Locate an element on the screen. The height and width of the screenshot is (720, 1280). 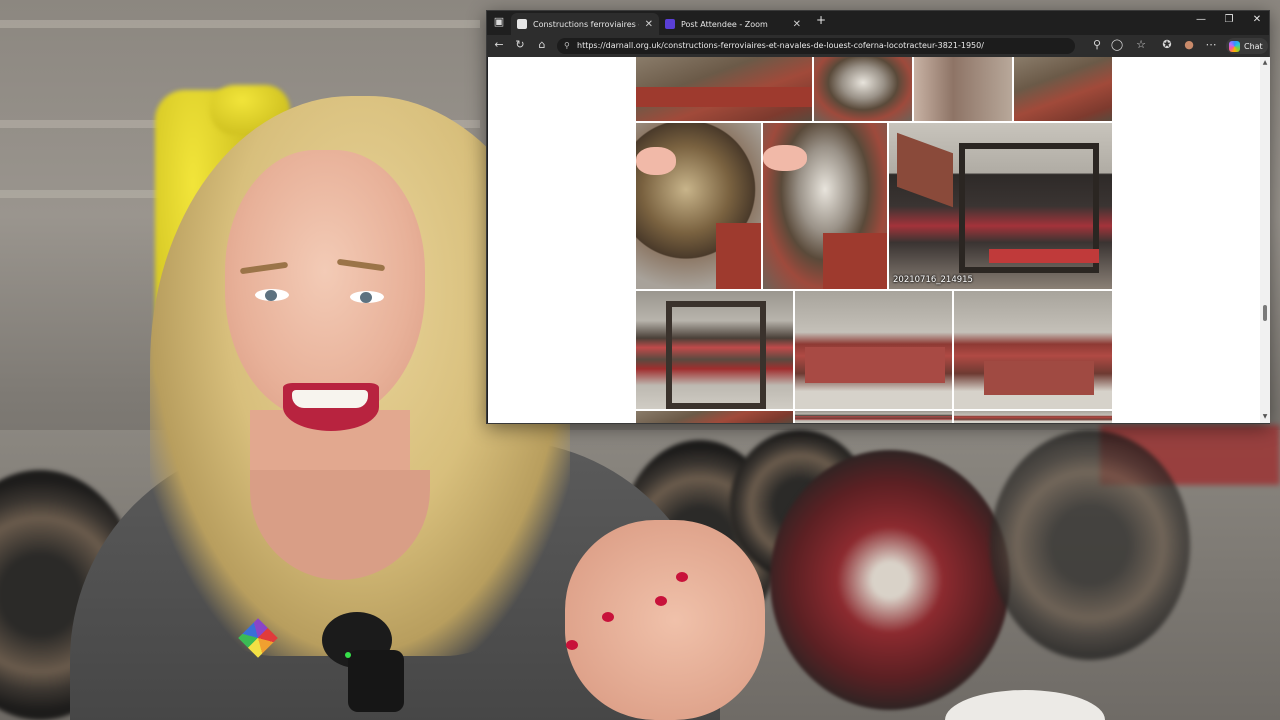
presenter-face is located at coordinates (325, 285).